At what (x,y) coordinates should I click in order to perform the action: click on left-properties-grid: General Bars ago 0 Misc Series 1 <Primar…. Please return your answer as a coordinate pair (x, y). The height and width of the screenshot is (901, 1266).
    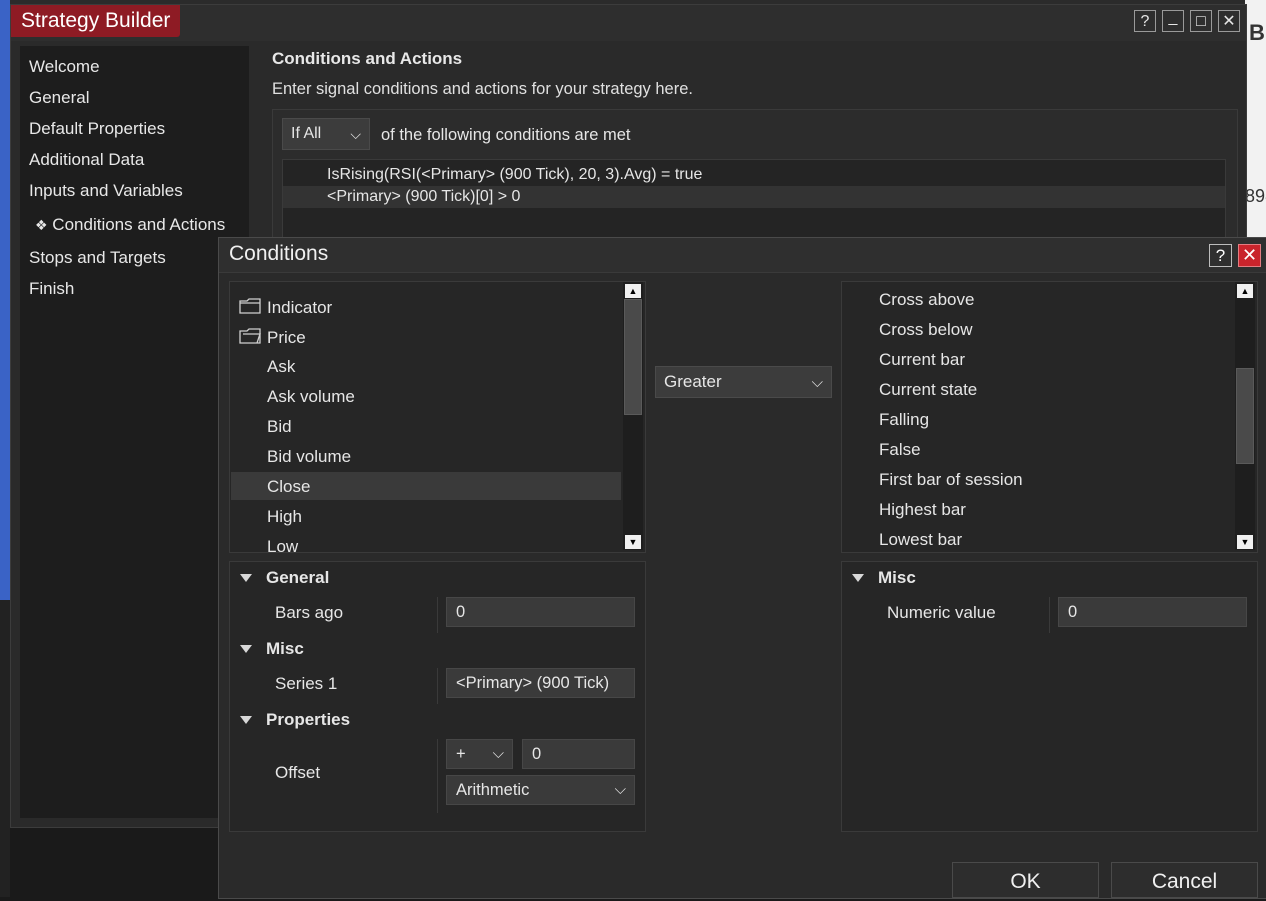
    Looking at the image, I should click on (437, 696).